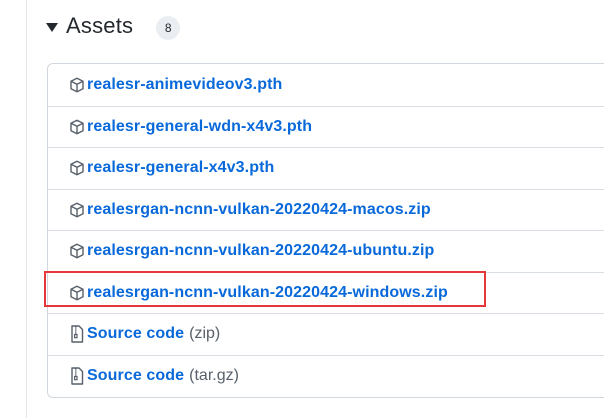 The width and height of the screenshot is (604, 418). Describe the element at coordinates (52, 27) in the screenshot. I see `caret-down-icon` at that location.